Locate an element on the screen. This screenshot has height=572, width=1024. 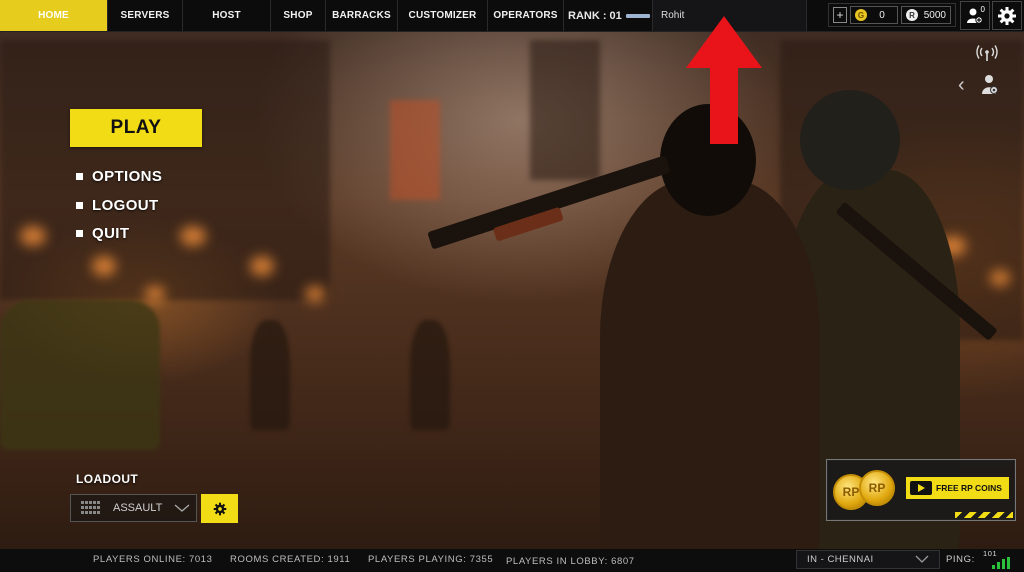
menu-item-logout: LOGOUT is located at coordinates (117, 205).